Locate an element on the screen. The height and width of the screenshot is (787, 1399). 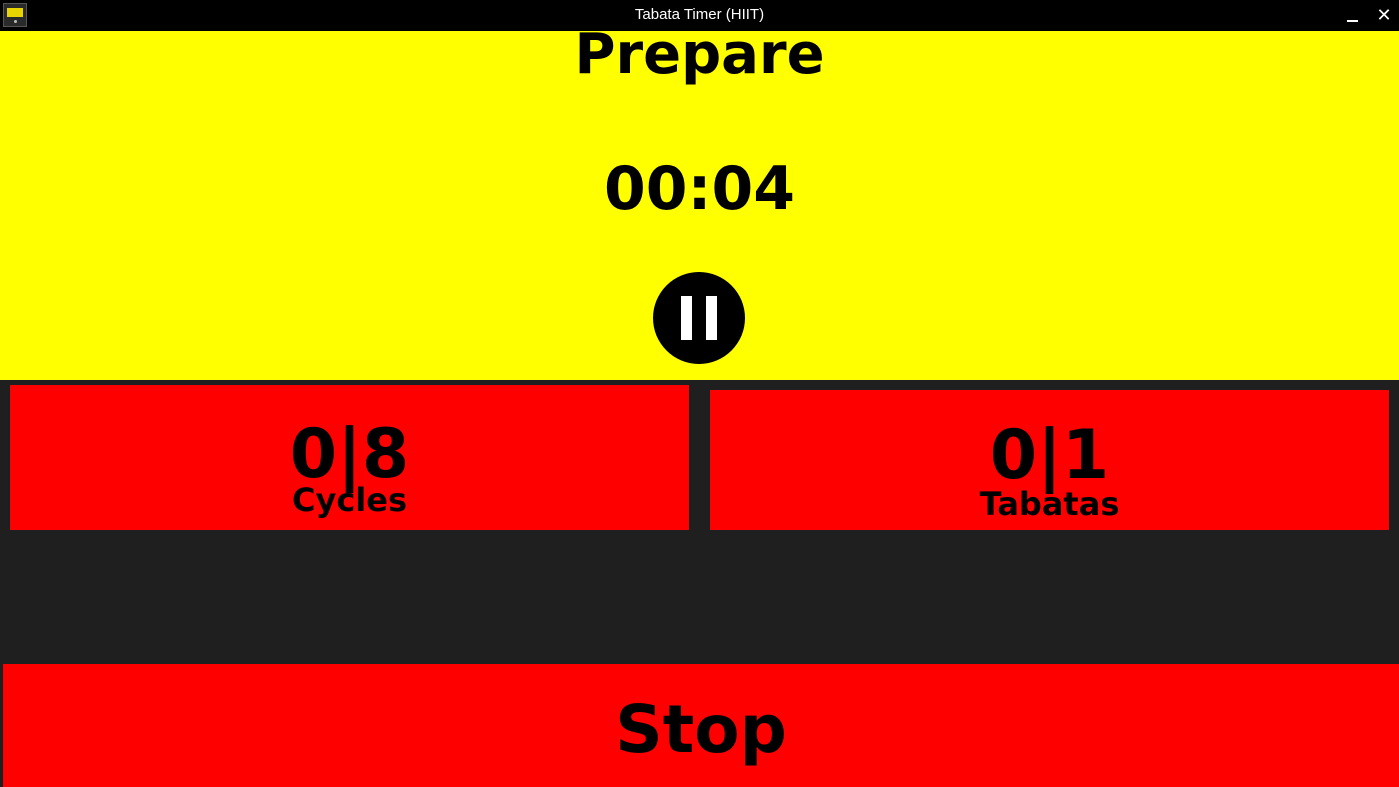
window-title: Tabata Timer (HIIT) is located at coordinates (699, 14).